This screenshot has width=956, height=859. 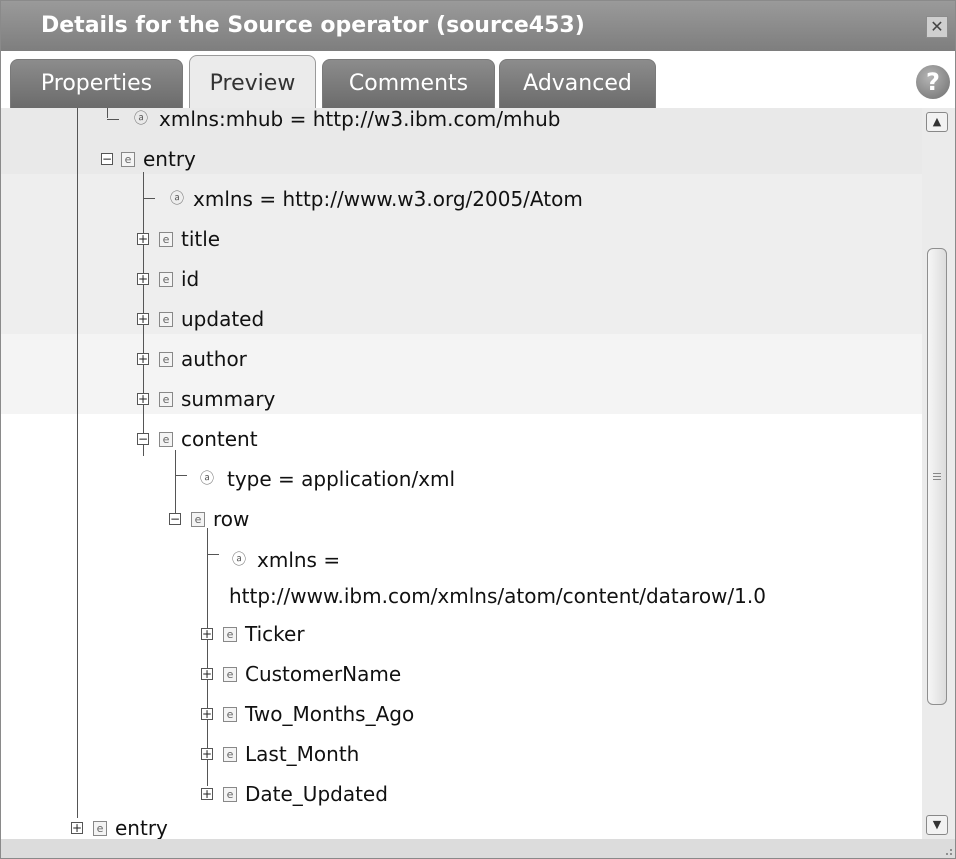 What do you see at coordinates (223, 319) in the screenshot?
I see `tree-node-label: updated` at bounding box center [223, 319].